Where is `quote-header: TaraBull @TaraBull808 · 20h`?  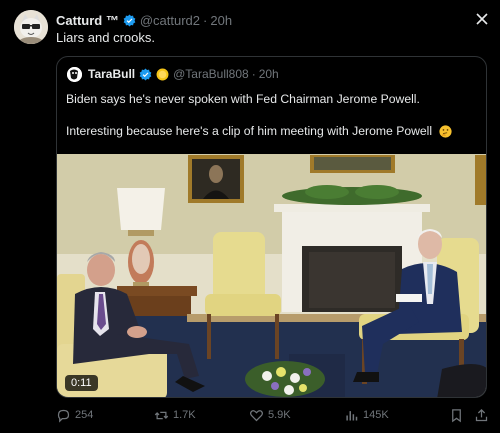 quote-header: TaraBull @TaraBull808 · 20h is located at coordinates (173, 74).